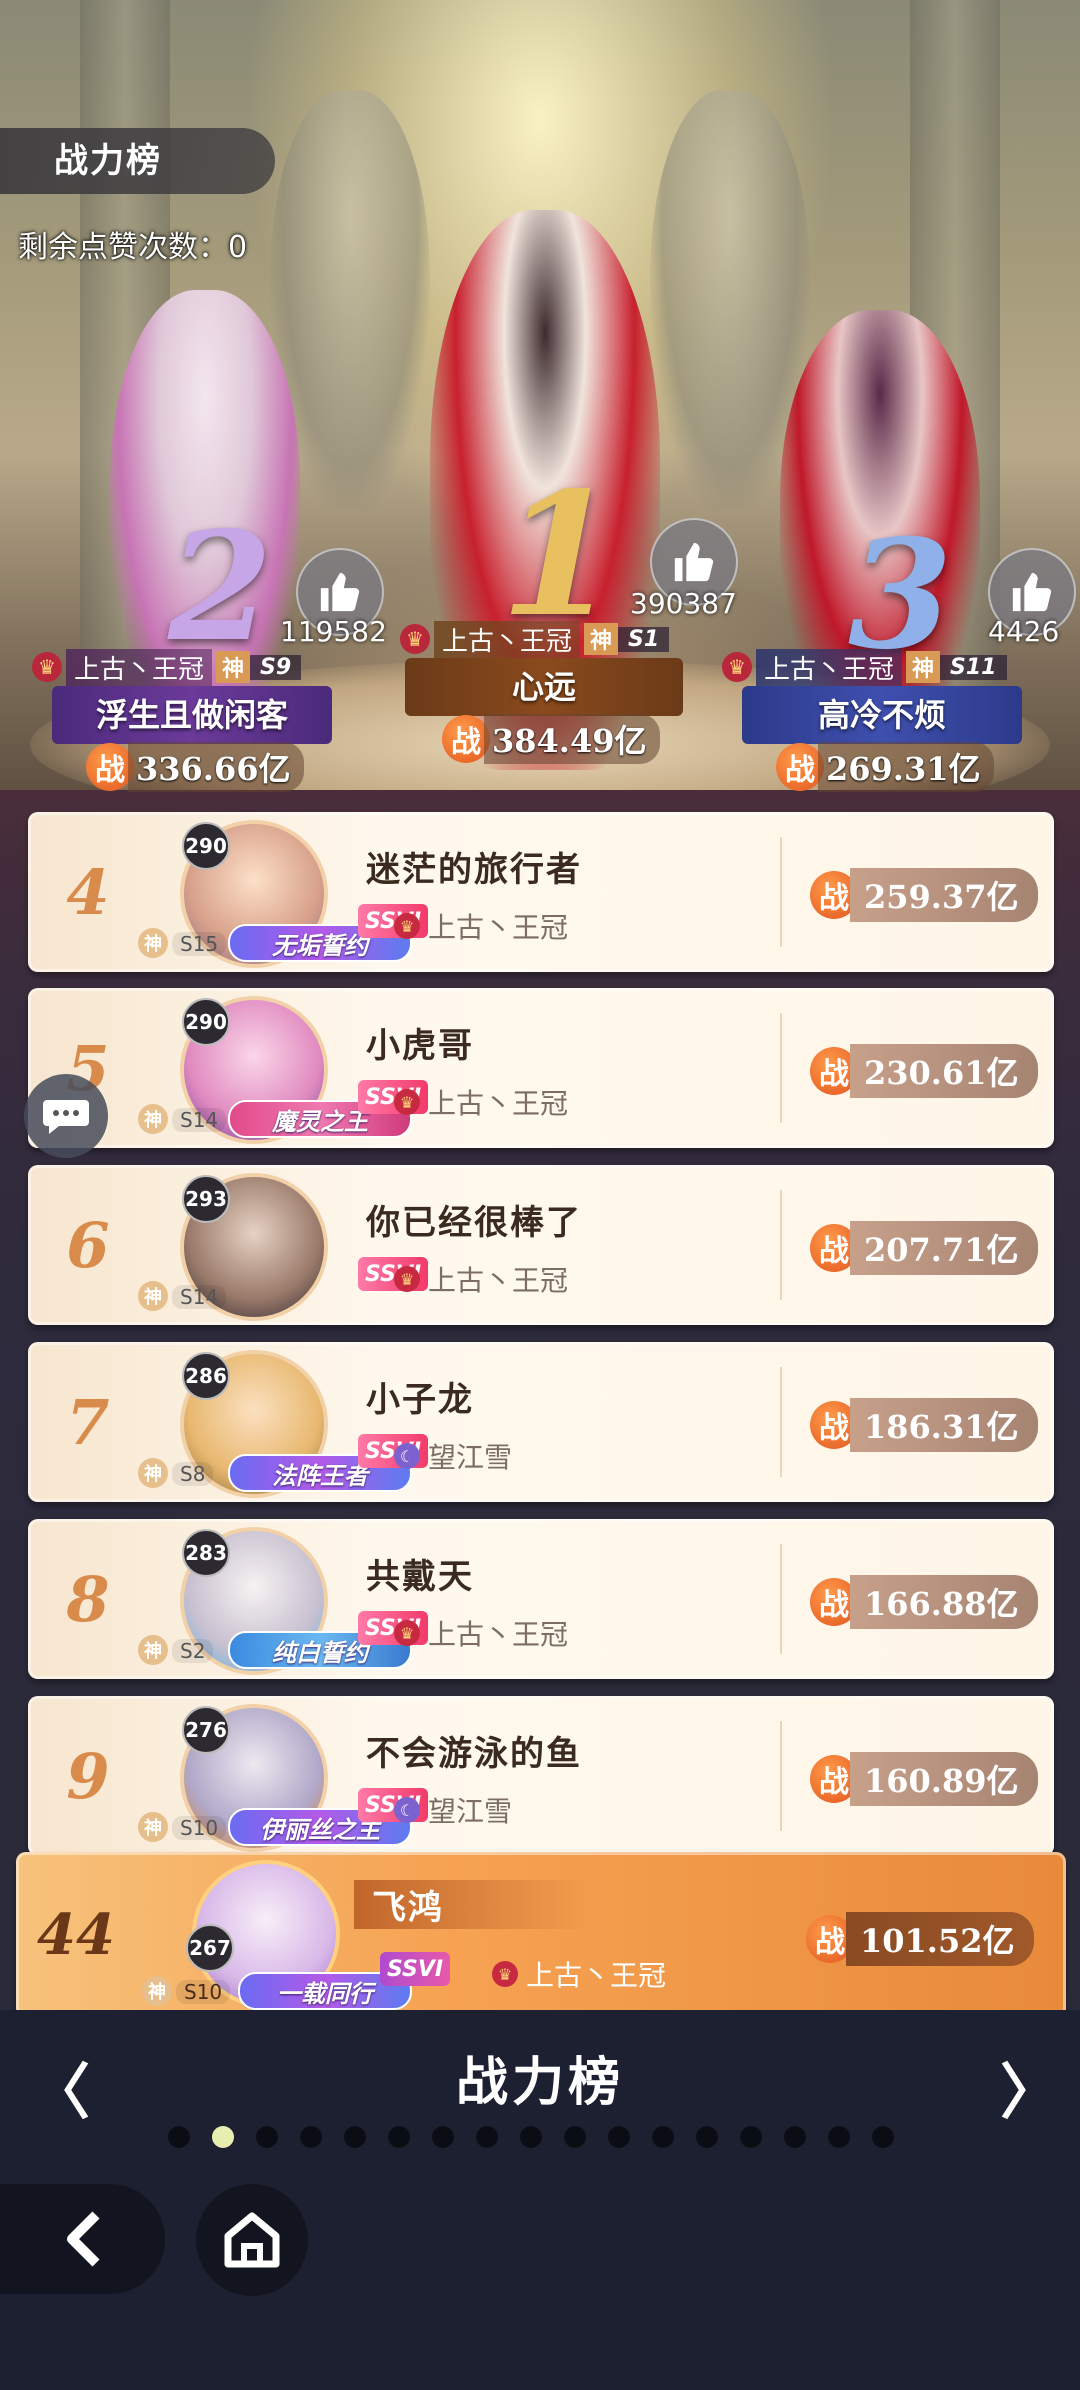 The width and height of the screenshot is (1080, 2390). I want to click on rank-number-3: 3, so click(900, 595).